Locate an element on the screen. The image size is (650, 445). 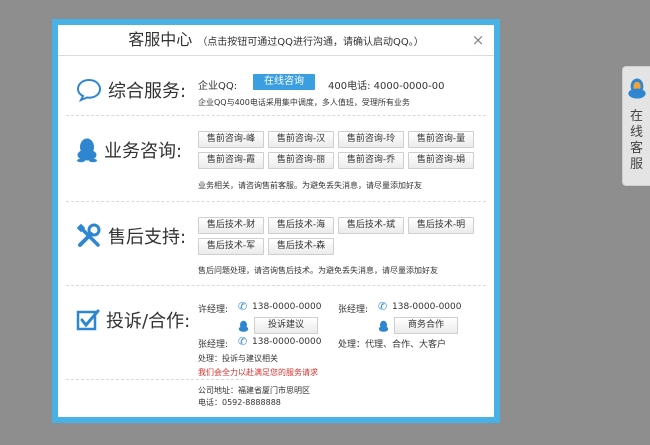
online-consult-button: 在线咨询 is located at coordinates (284, 82).